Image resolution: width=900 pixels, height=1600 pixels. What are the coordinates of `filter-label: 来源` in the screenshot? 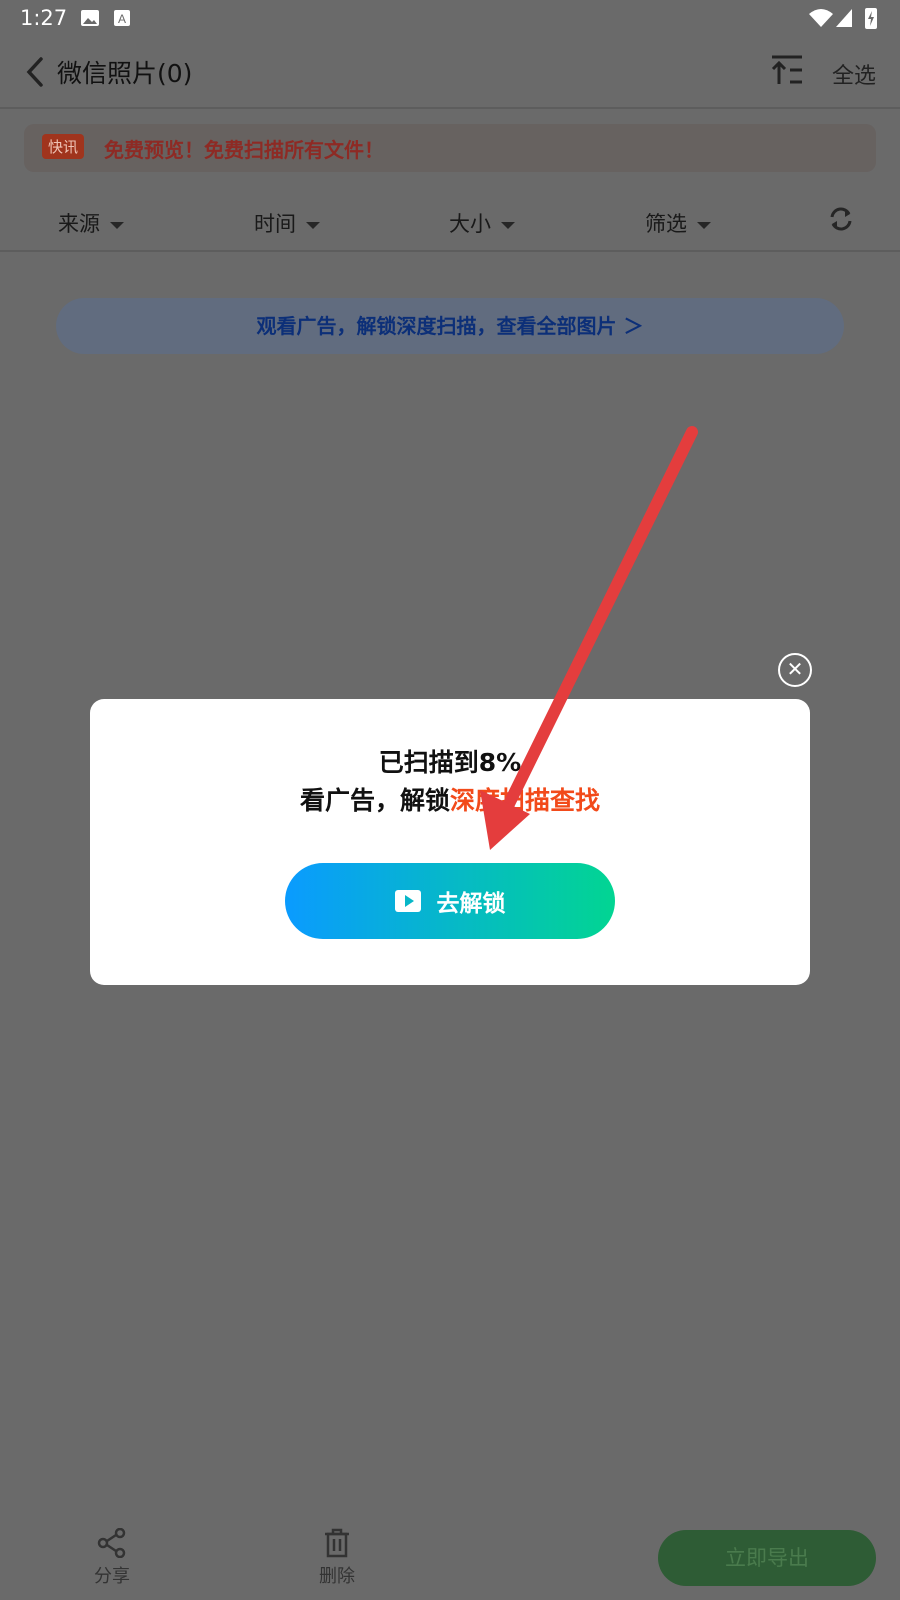 It's located at (79, 224).